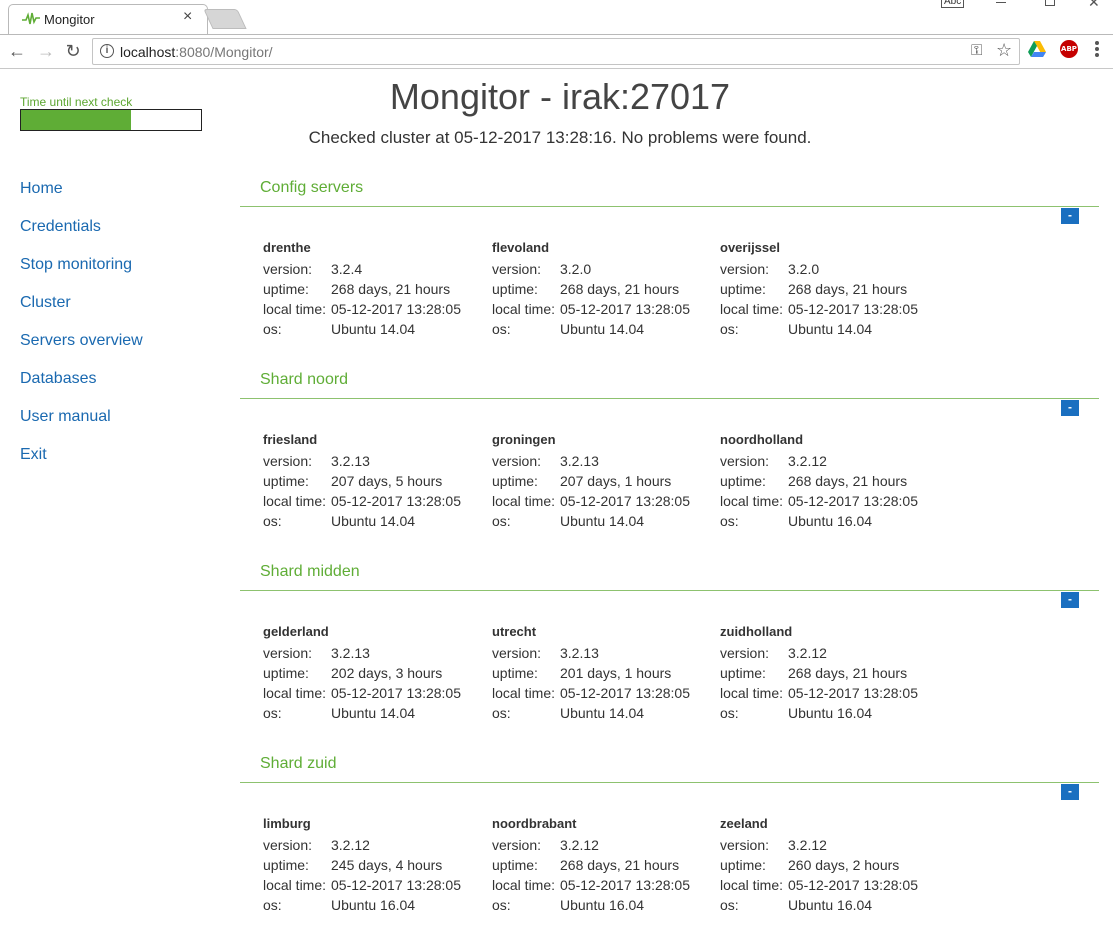  Describe the element at coordinates (1037, 49) in the screenshot. I see `drive-icon` at that location.